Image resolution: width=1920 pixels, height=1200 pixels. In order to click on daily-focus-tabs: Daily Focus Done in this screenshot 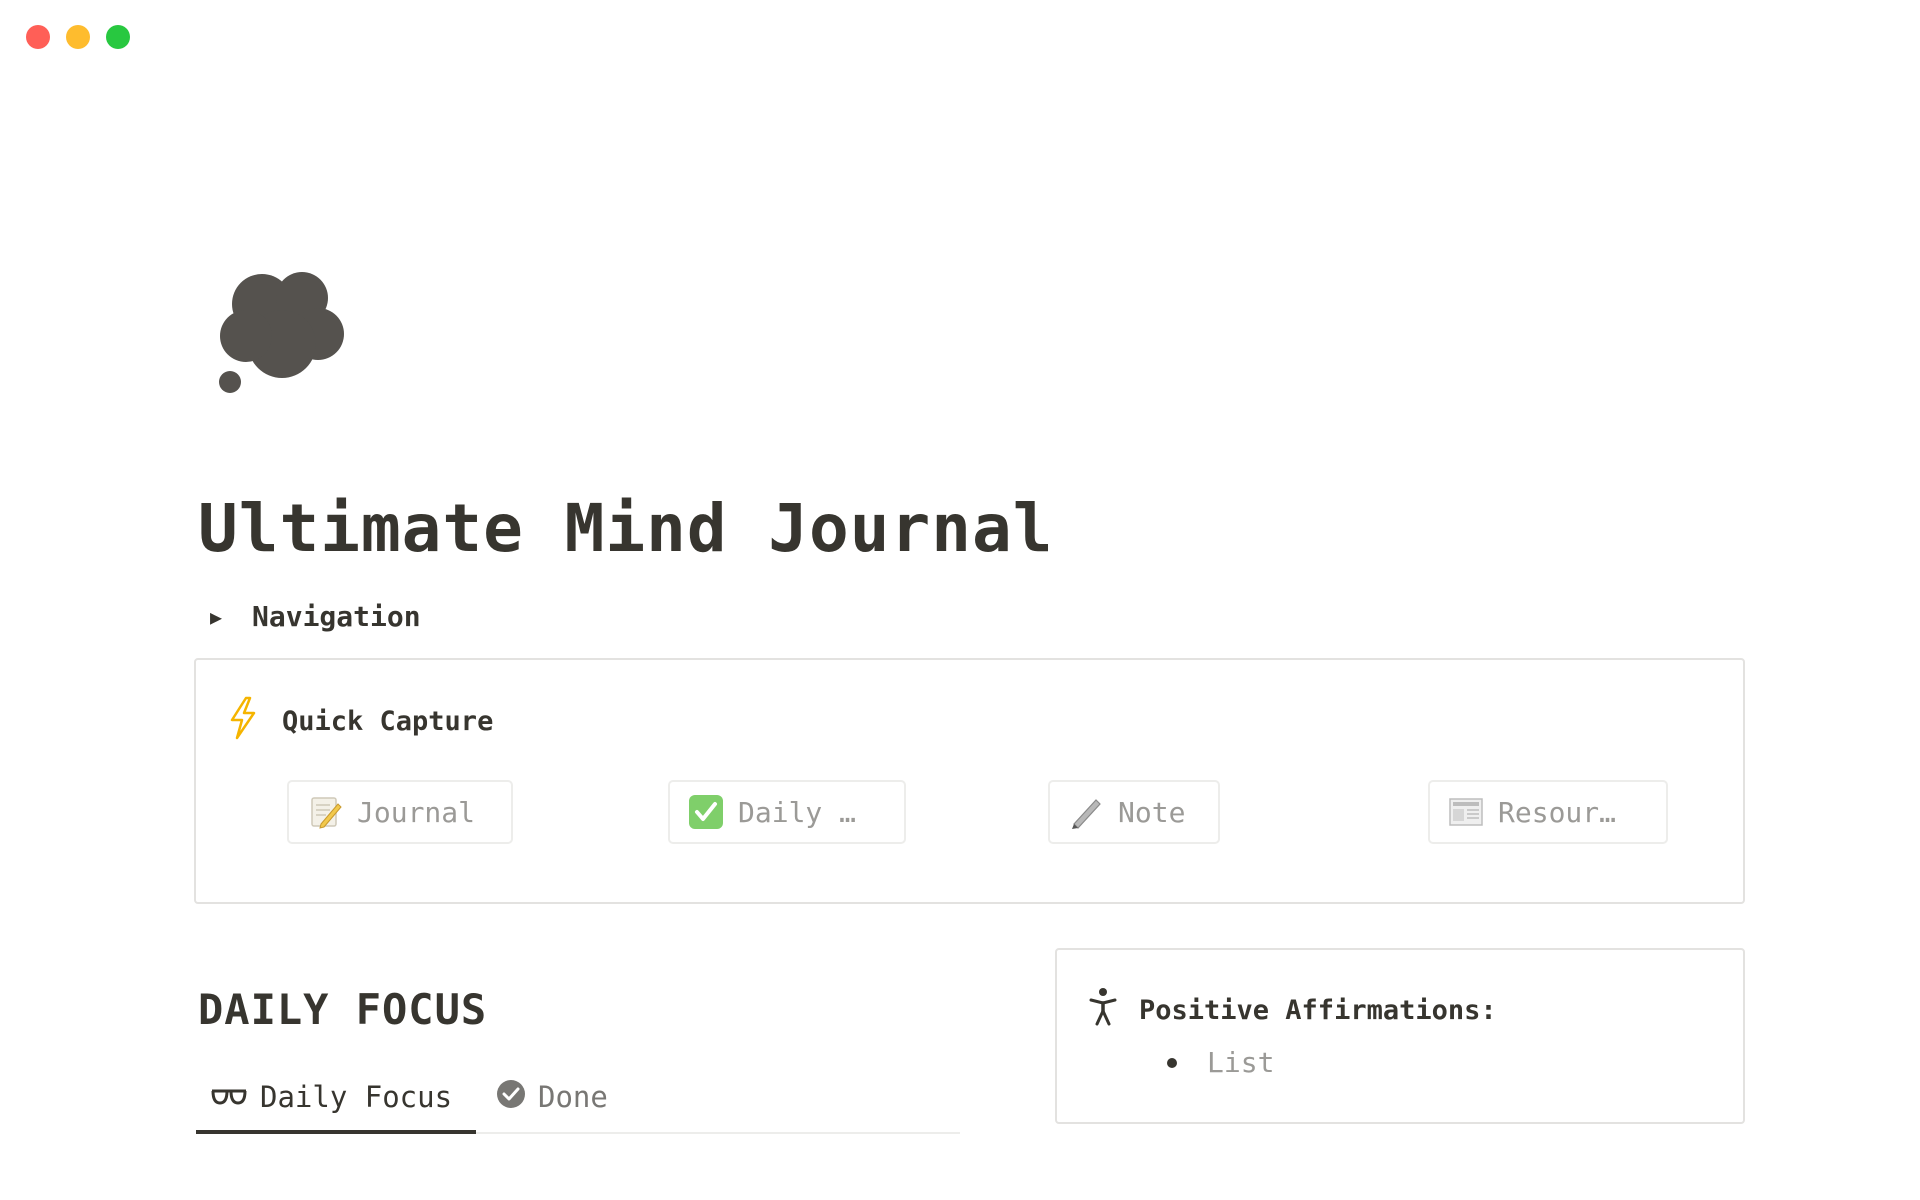, I will do `click(578, 1098)`.